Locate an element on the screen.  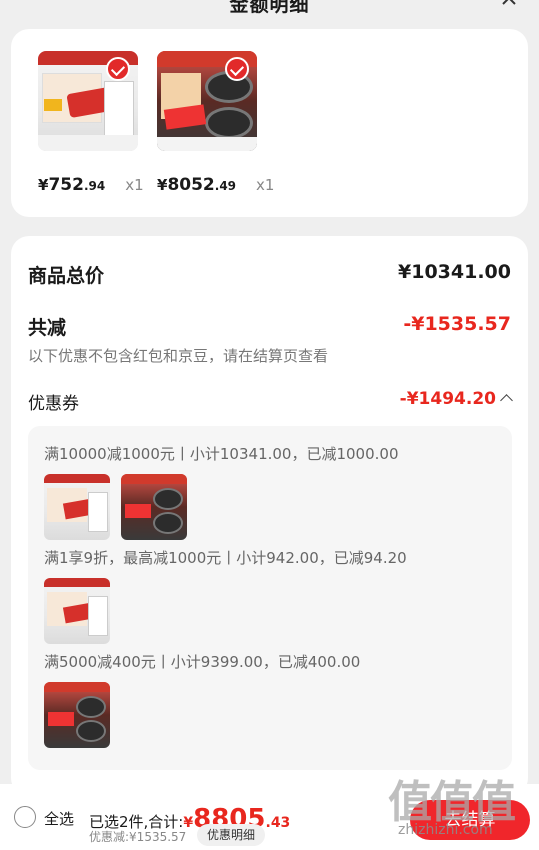
total-label: 商品总价 is located at coordinates (66, 276).